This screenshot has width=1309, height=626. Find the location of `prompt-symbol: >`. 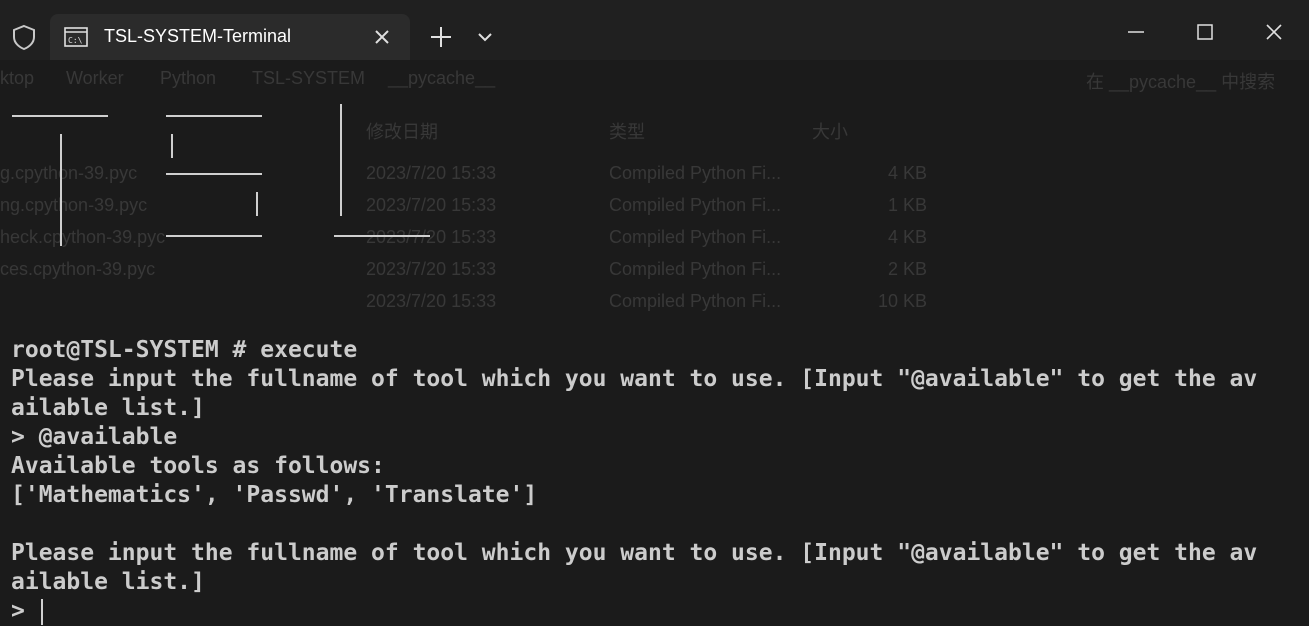

prompt-symbol: > is located at coordinates (25, 611).